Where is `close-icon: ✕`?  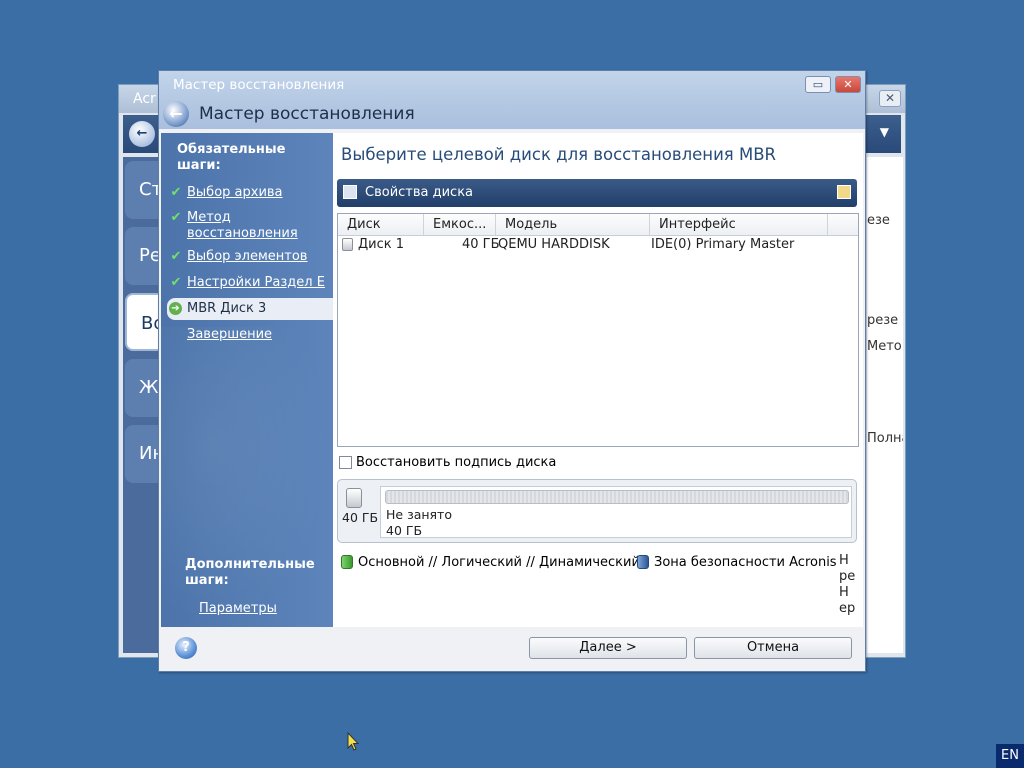 close-icon: ✕ is located at coordinates (848, 84).